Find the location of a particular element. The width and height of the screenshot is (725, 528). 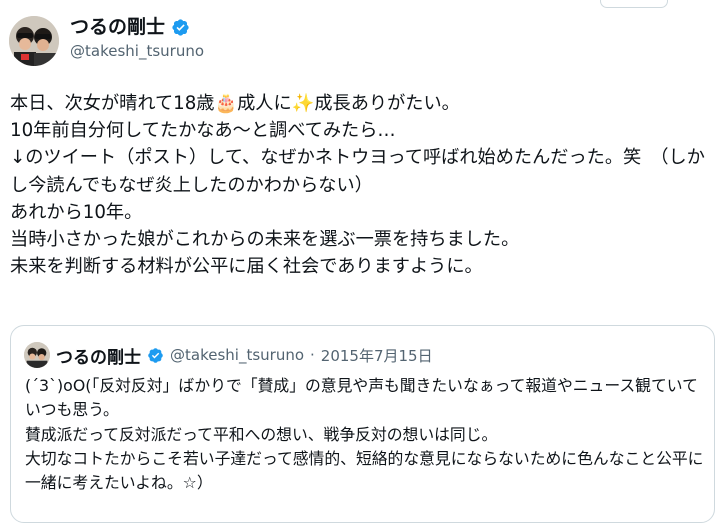

quoted-tweet-header: つるの剛士 @takeshi_tsuruno · 2015年7月15日 is located at coordinates (228, 355).